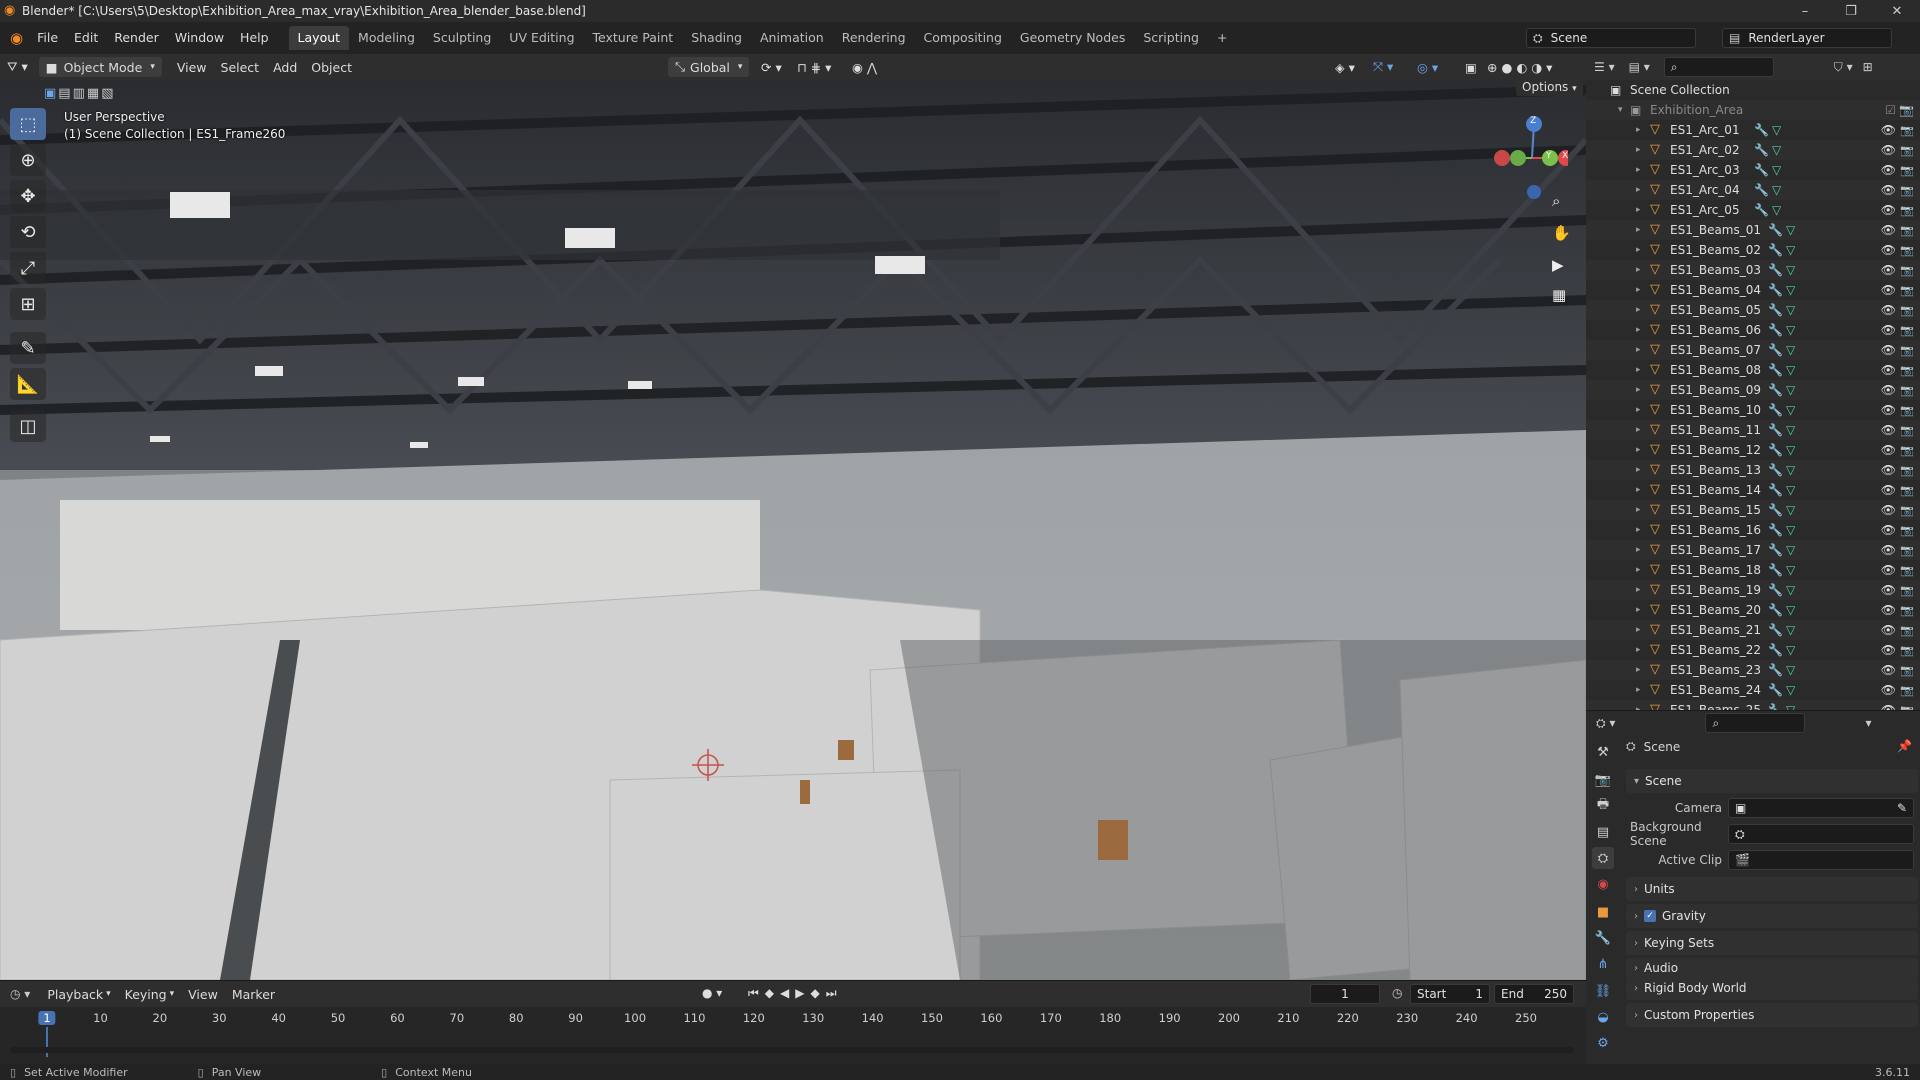  Describe the element at coordinates (1805, 11) in the screenshot. I see `minimize-button: –` at that location.